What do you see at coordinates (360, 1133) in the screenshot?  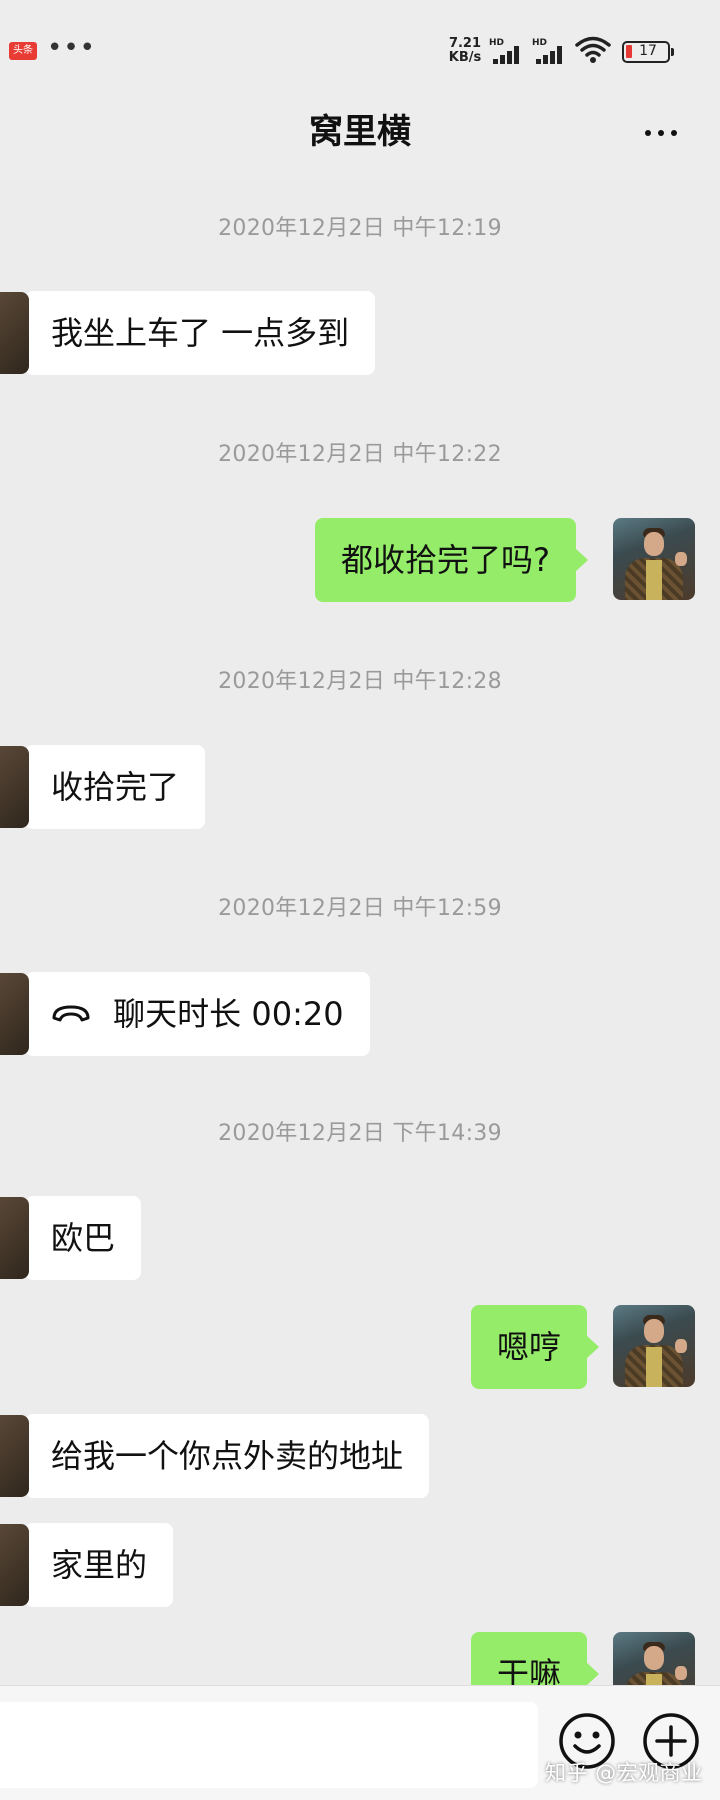 I see `timestamp: 2020年12月2日 下午14:39` at bounding box center [360, 1133].